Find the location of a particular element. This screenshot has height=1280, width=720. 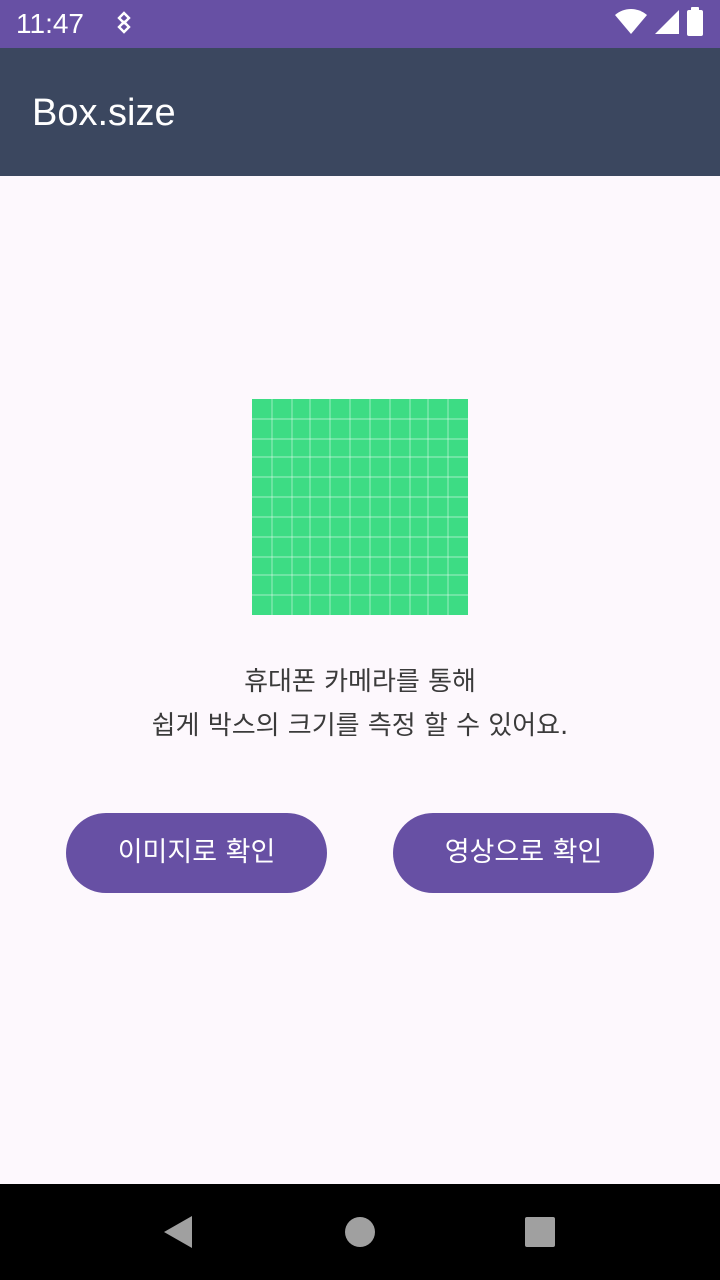

status-time: 11:47 is located at coordinates (50, 23).